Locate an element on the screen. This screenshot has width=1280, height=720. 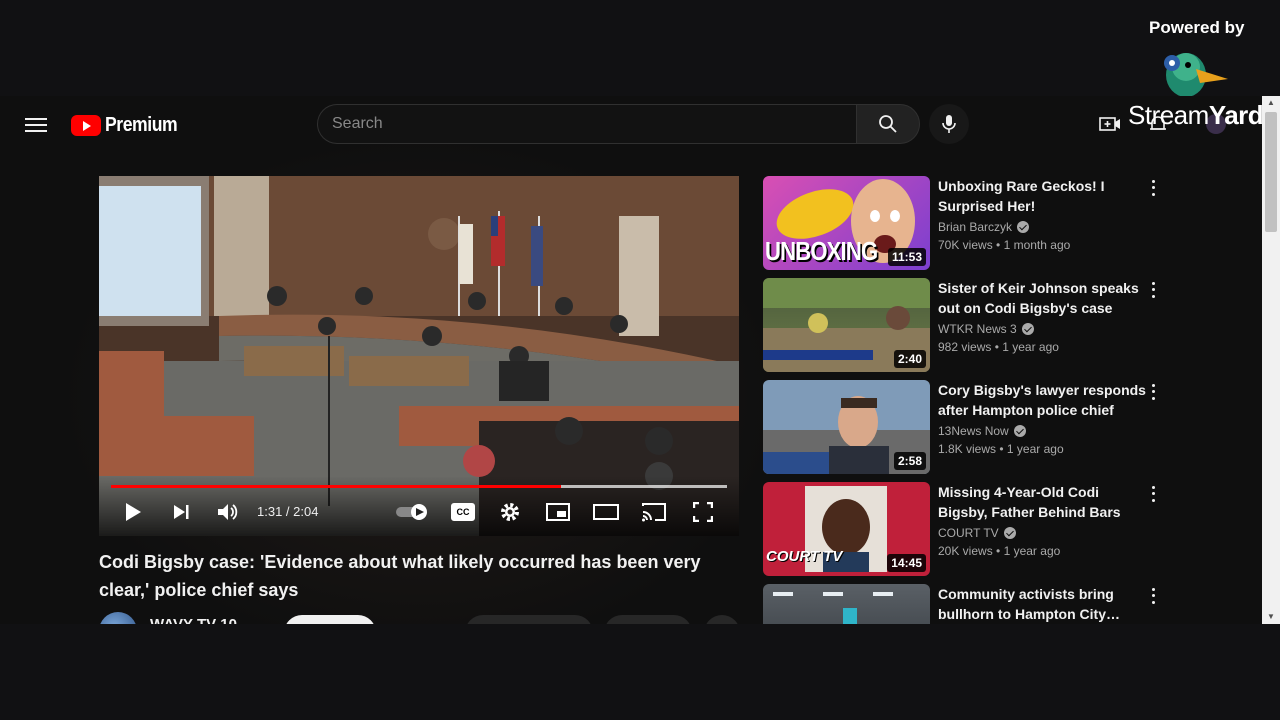
theater-mode-button is located at coordinates (606, 512).